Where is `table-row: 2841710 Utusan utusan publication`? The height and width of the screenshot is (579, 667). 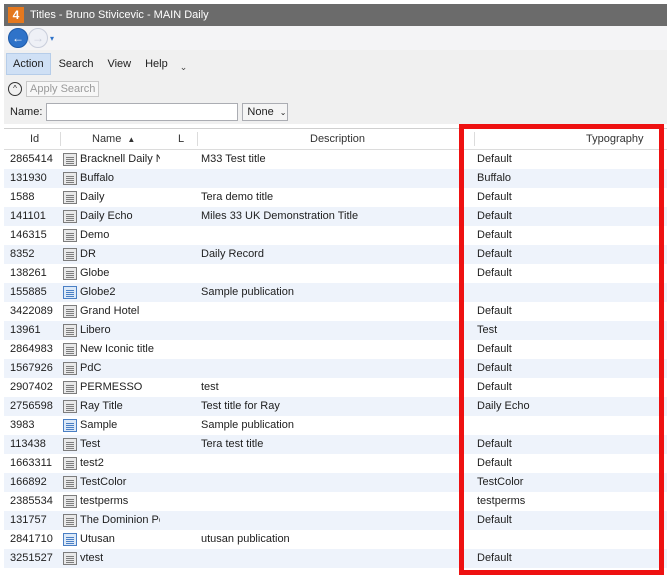
table-row: 2841710 Utusan utusan publication is located at coordinates (335, 539).